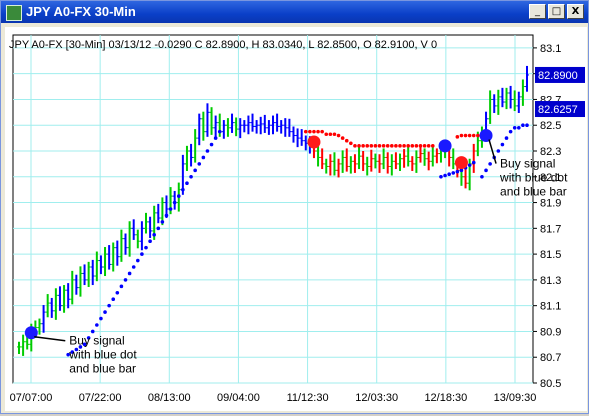  I want to click on annotation-text: with blue dot, so click(533, 178).